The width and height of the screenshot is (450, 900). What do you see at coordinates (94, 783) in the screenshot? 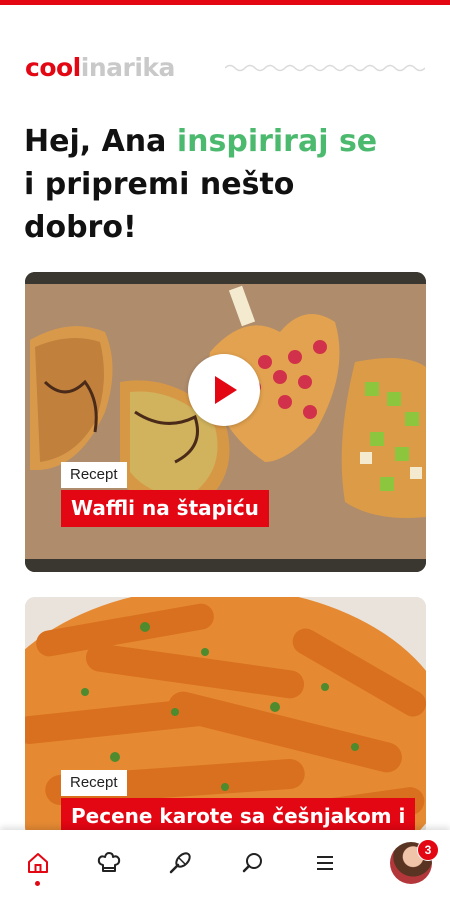
I see `card-tag-recept-2: Recept` at bounding box center [94, 783].